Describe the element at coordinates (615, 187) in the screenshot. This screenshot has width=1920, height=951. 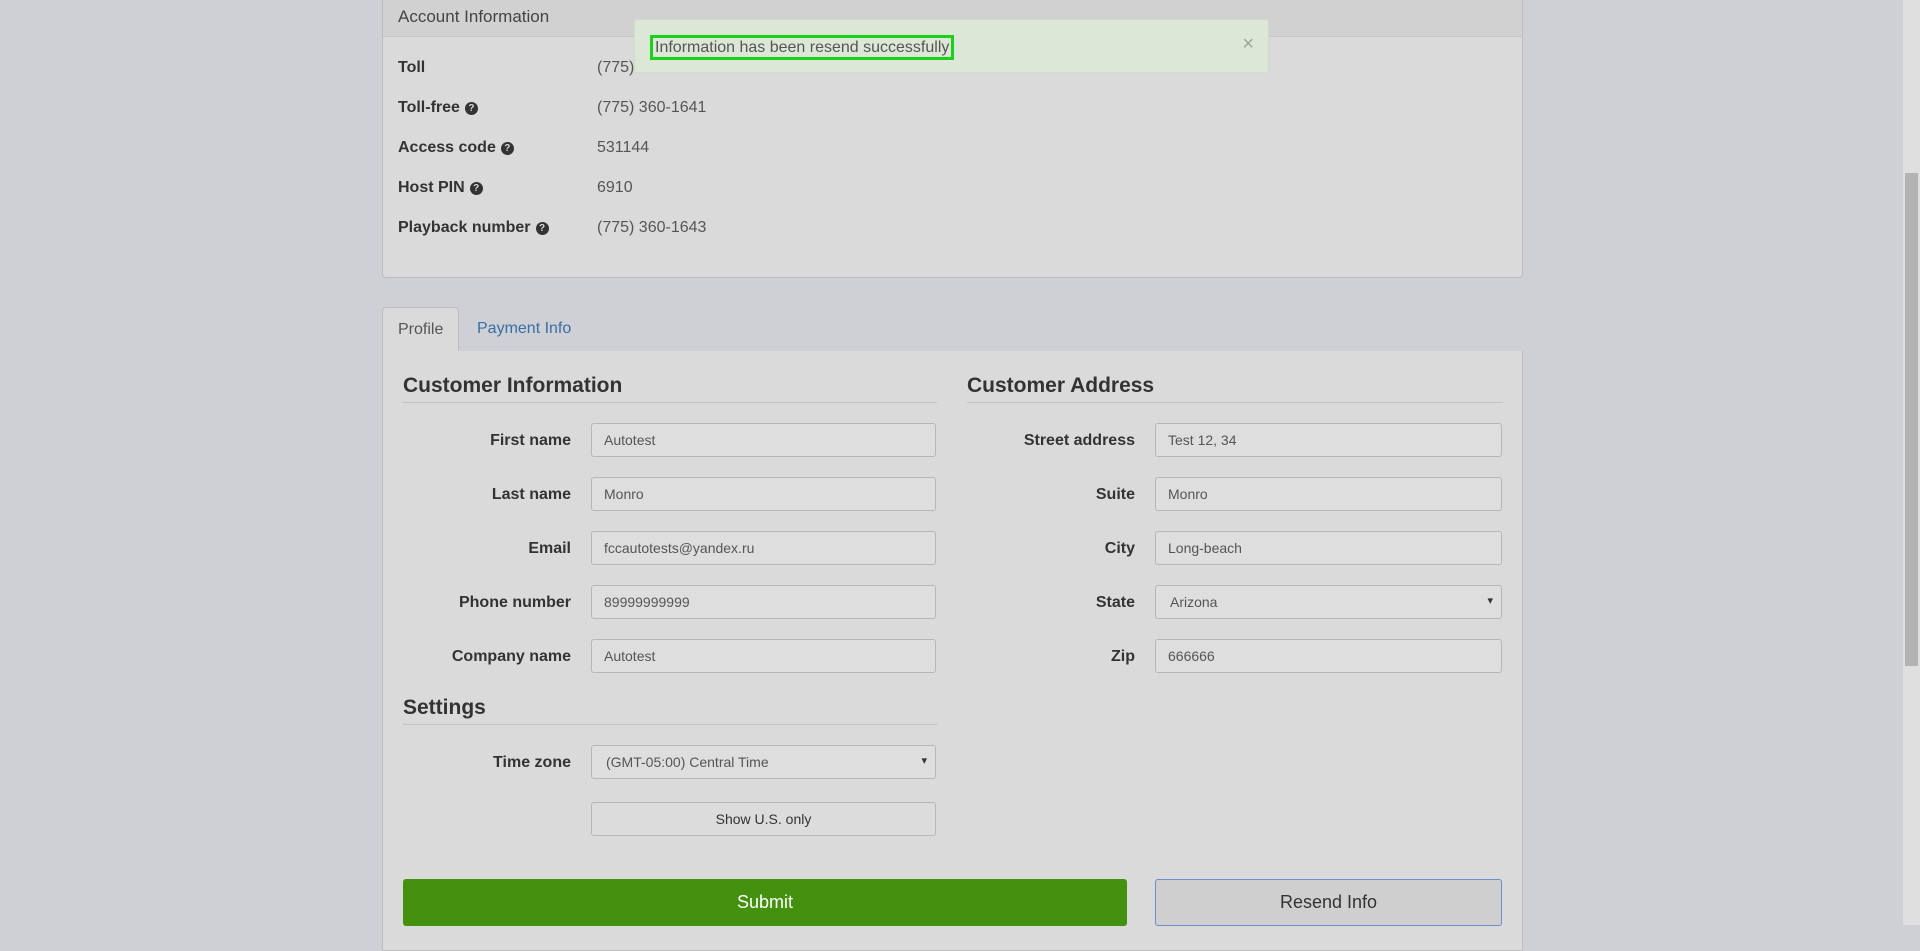
I see `account-value-host-pin: 6910` at that location.